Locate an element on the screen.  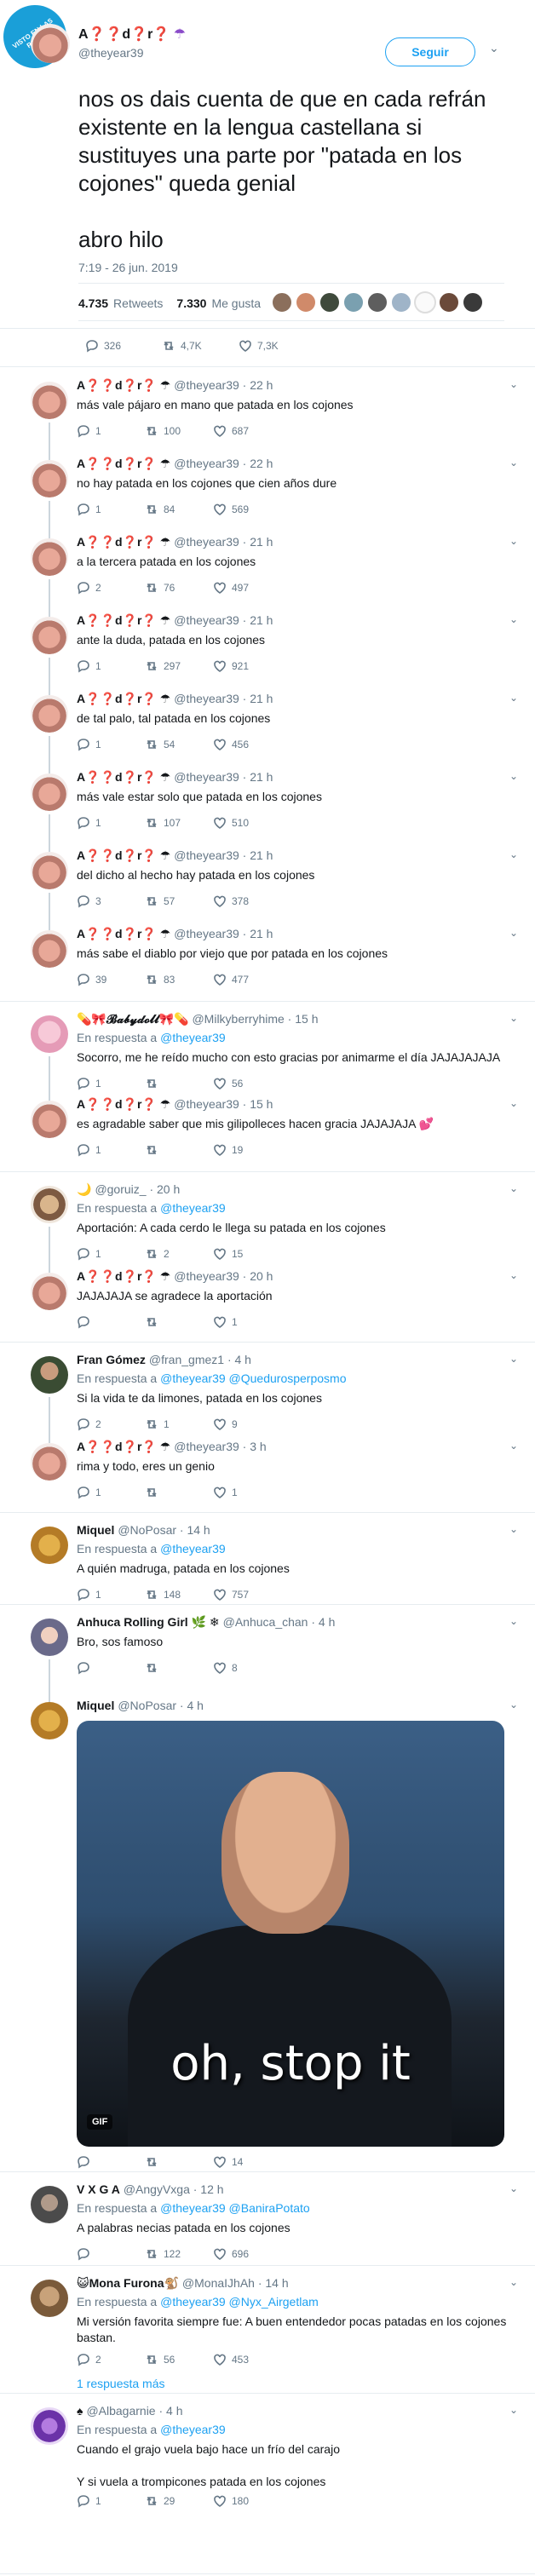
like-button: 19 is located at coordinates (247, 1150).